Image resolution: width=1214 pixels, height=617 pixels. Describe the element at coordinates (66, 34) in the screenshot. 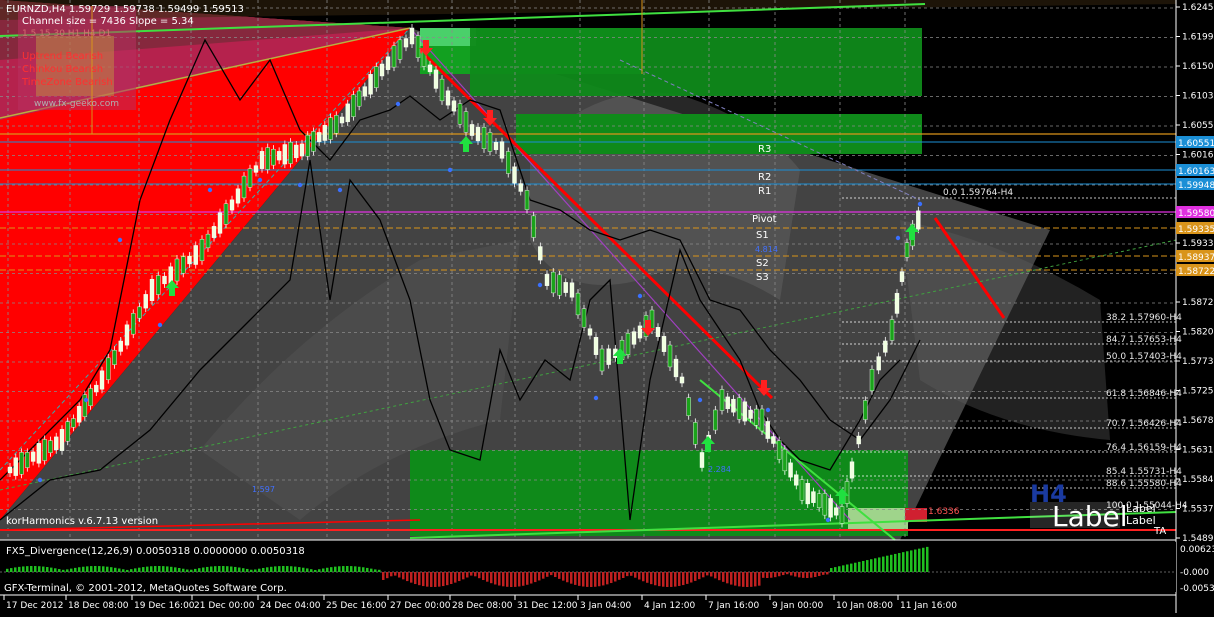

I see `timeframe-selector: 1 5 15 30 H1 H4 D1` at that location.